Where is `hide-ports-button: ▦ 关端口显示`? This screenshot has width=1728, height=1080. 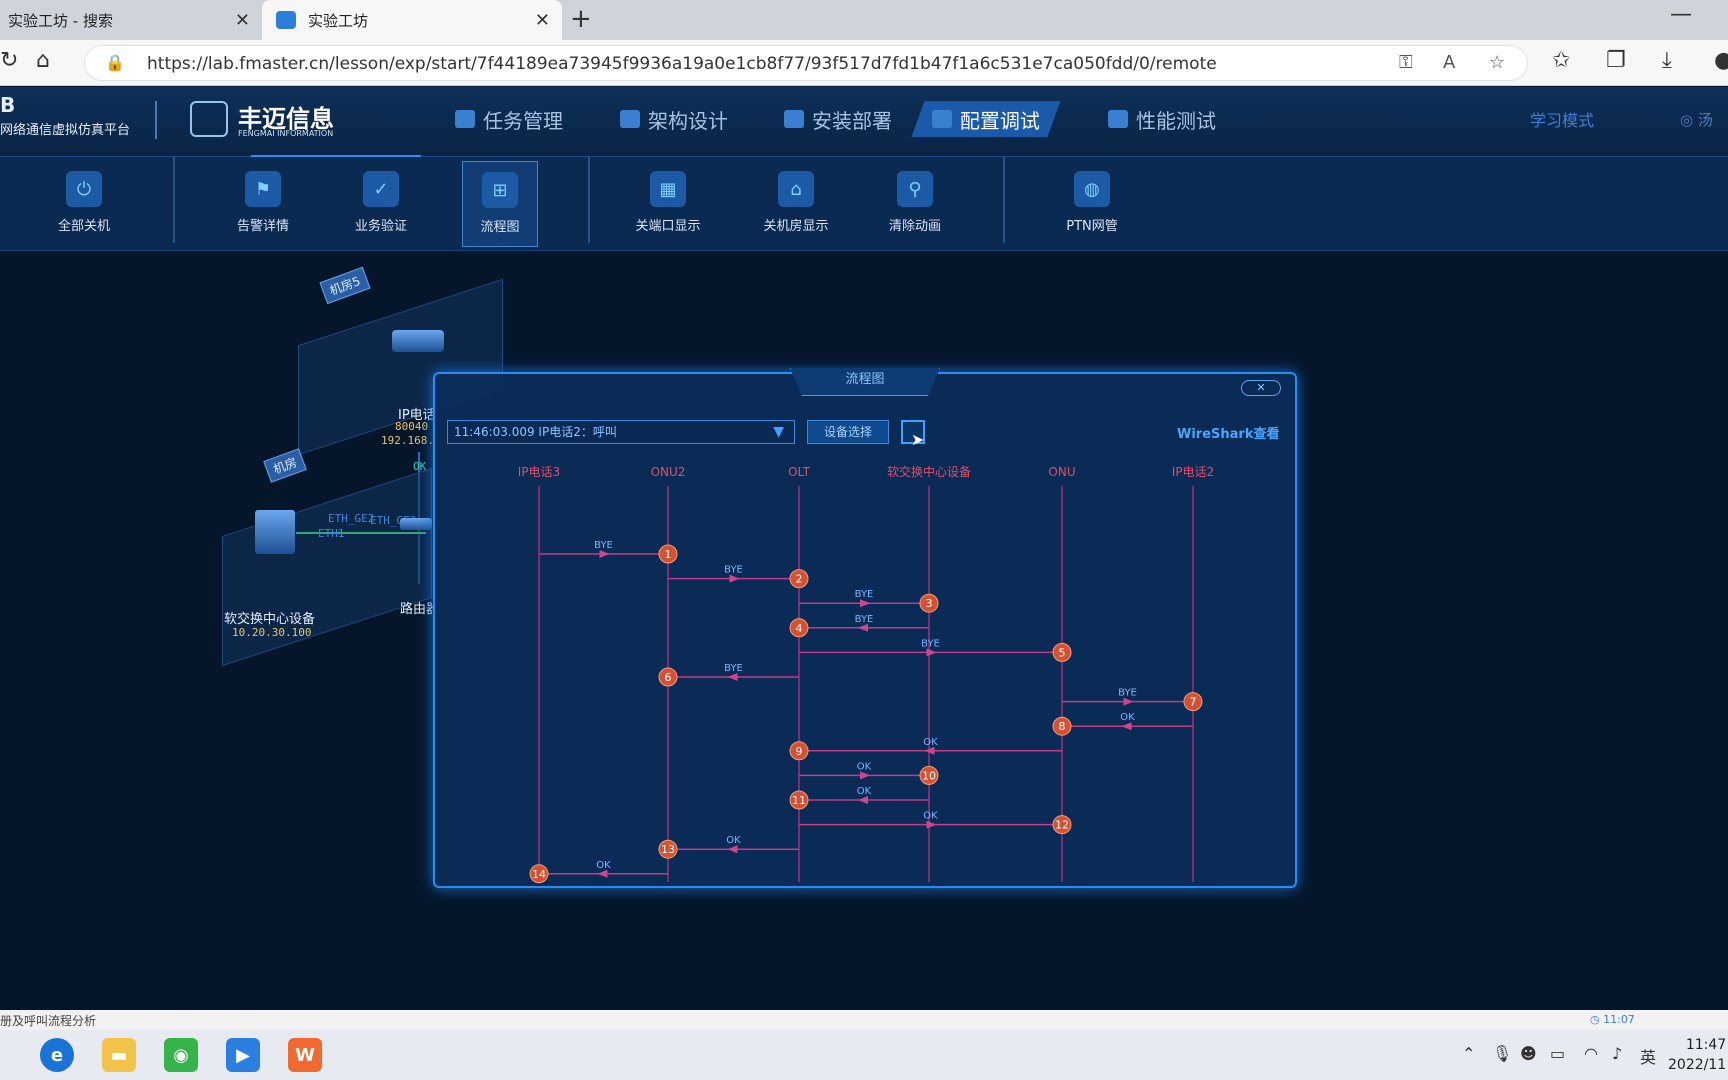
hide-ports-button: ▦ 关端口显示 is located at coordinates (668, 204).